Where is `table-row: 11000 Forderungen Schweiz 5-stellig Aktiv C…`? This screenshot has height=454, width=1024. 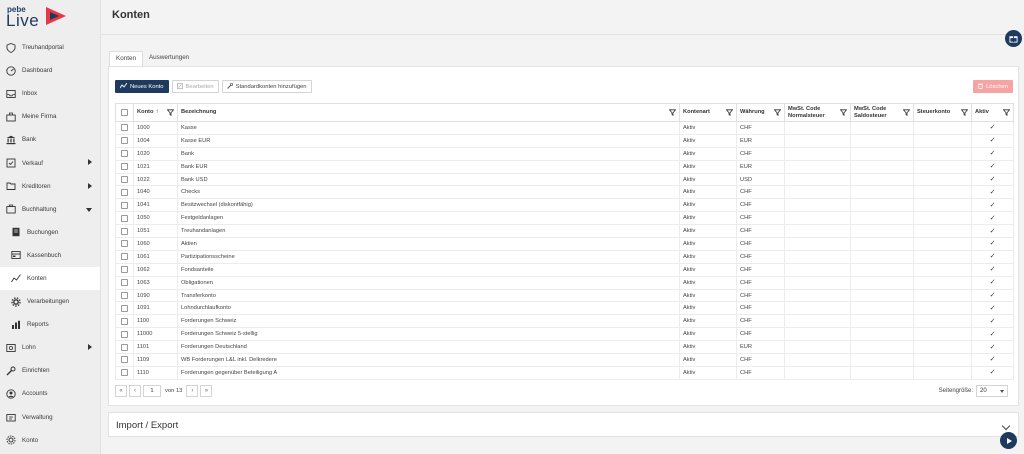 table-row: 11000 Forderungen Schweiz 5-stellig Aktiv C… is located at coordinates (564, 334).